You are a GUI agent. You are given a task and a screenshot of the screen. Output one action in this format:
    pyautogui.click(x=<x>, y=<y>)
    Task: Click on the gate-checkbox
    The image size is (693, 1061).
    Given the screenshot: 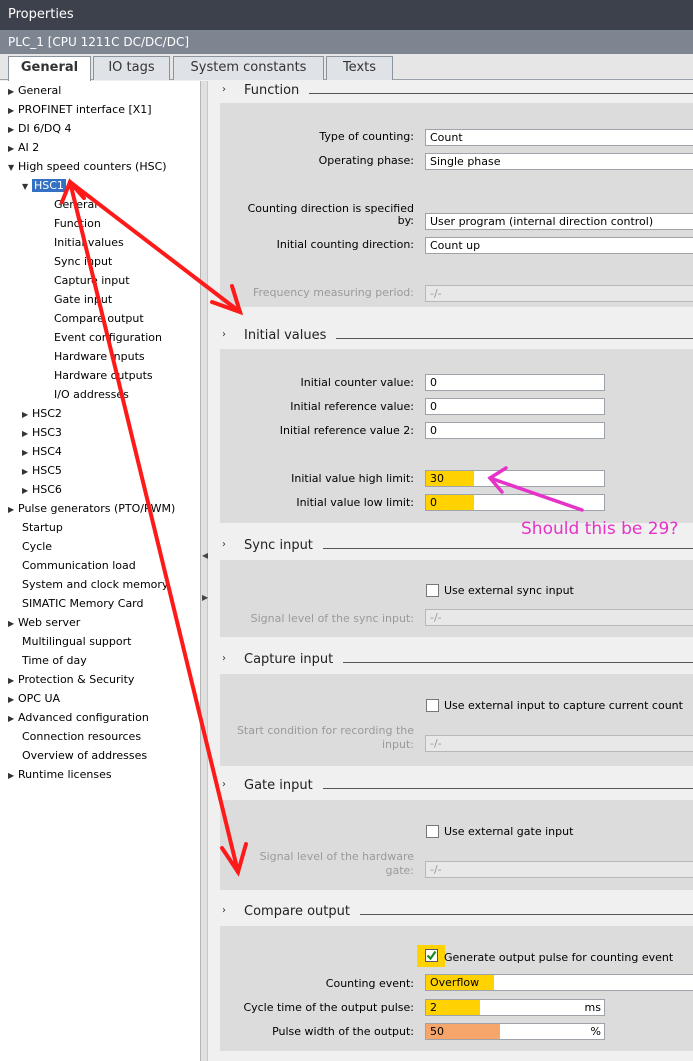 What is the action you would take?
    pyautogui.click(x=432, y=831)
    